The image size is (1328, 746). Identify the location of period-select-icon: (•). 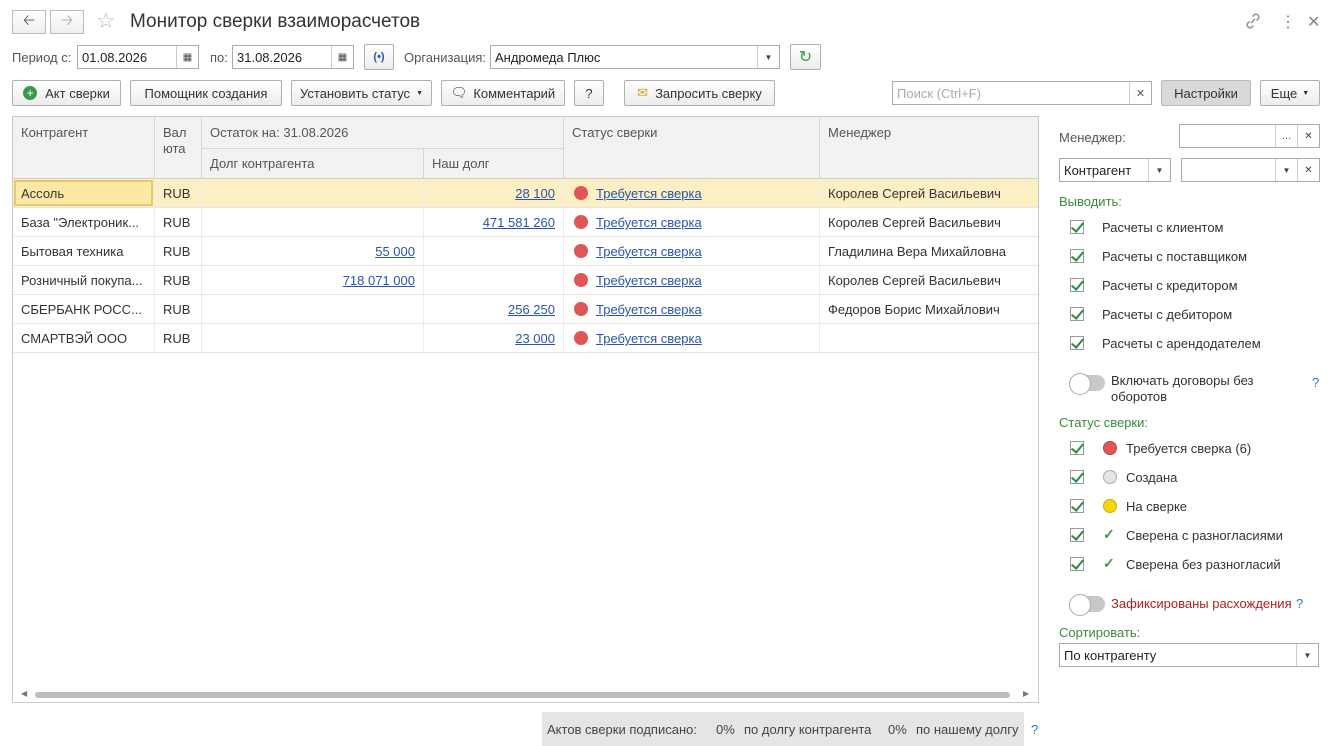
(379, 57).